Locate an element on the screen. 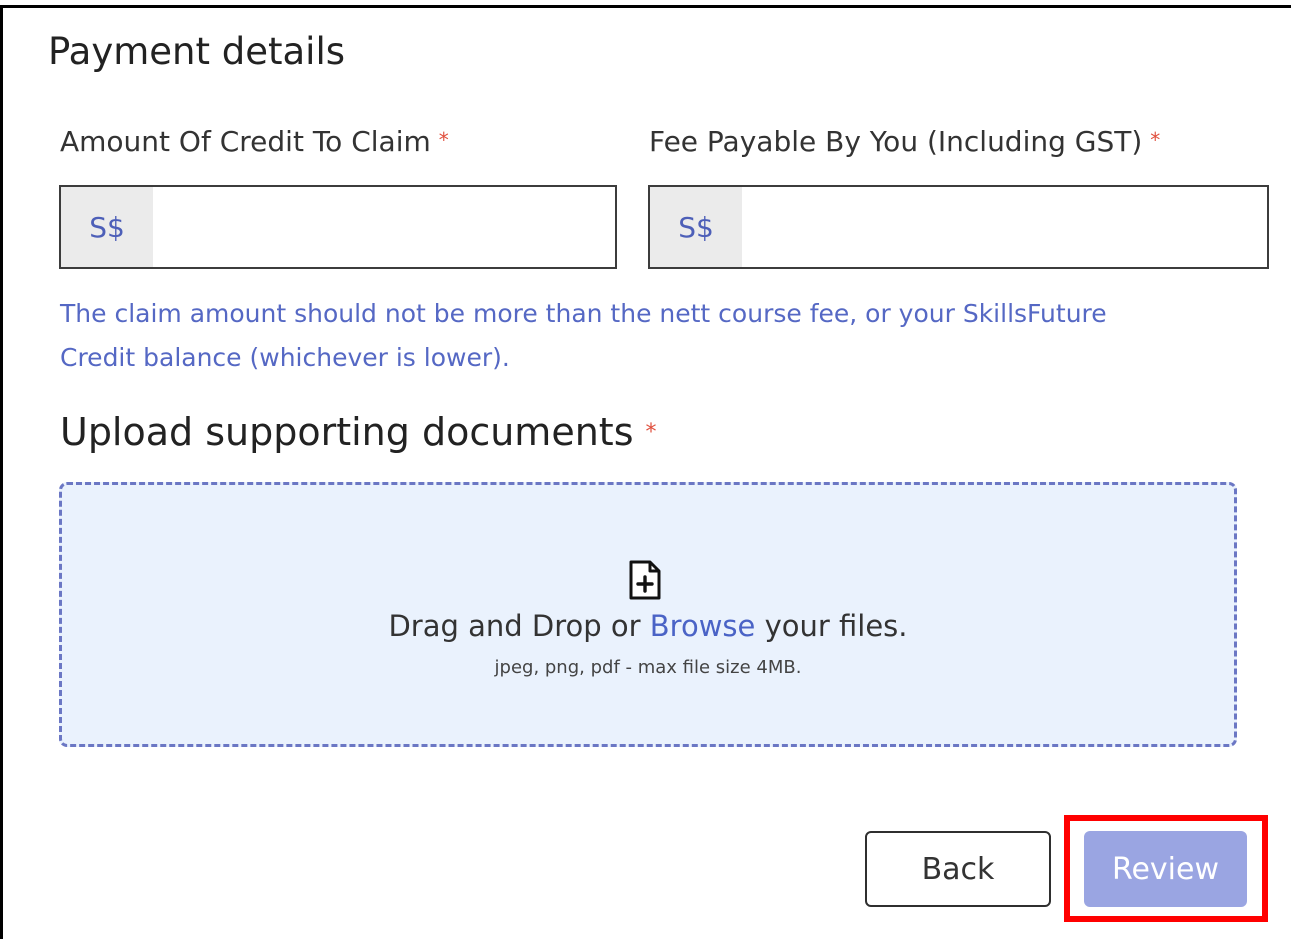 The image size is (1291, 939). upload-title: Upload supporting documents * is located at coordinates (358, 432).